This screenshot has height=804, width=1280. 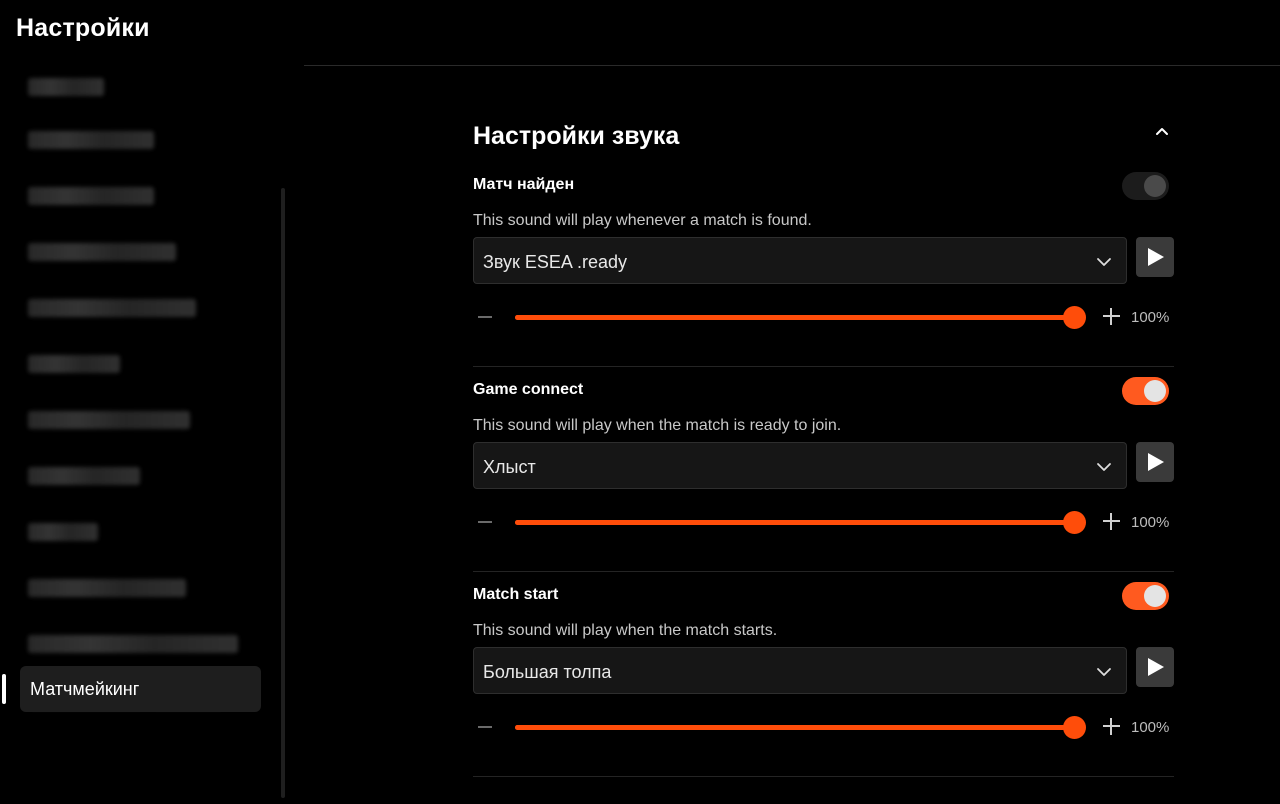 What do you see at coordinates (823, 776) in the screenshot?
I see `divider` at bounding box center [823, 776].